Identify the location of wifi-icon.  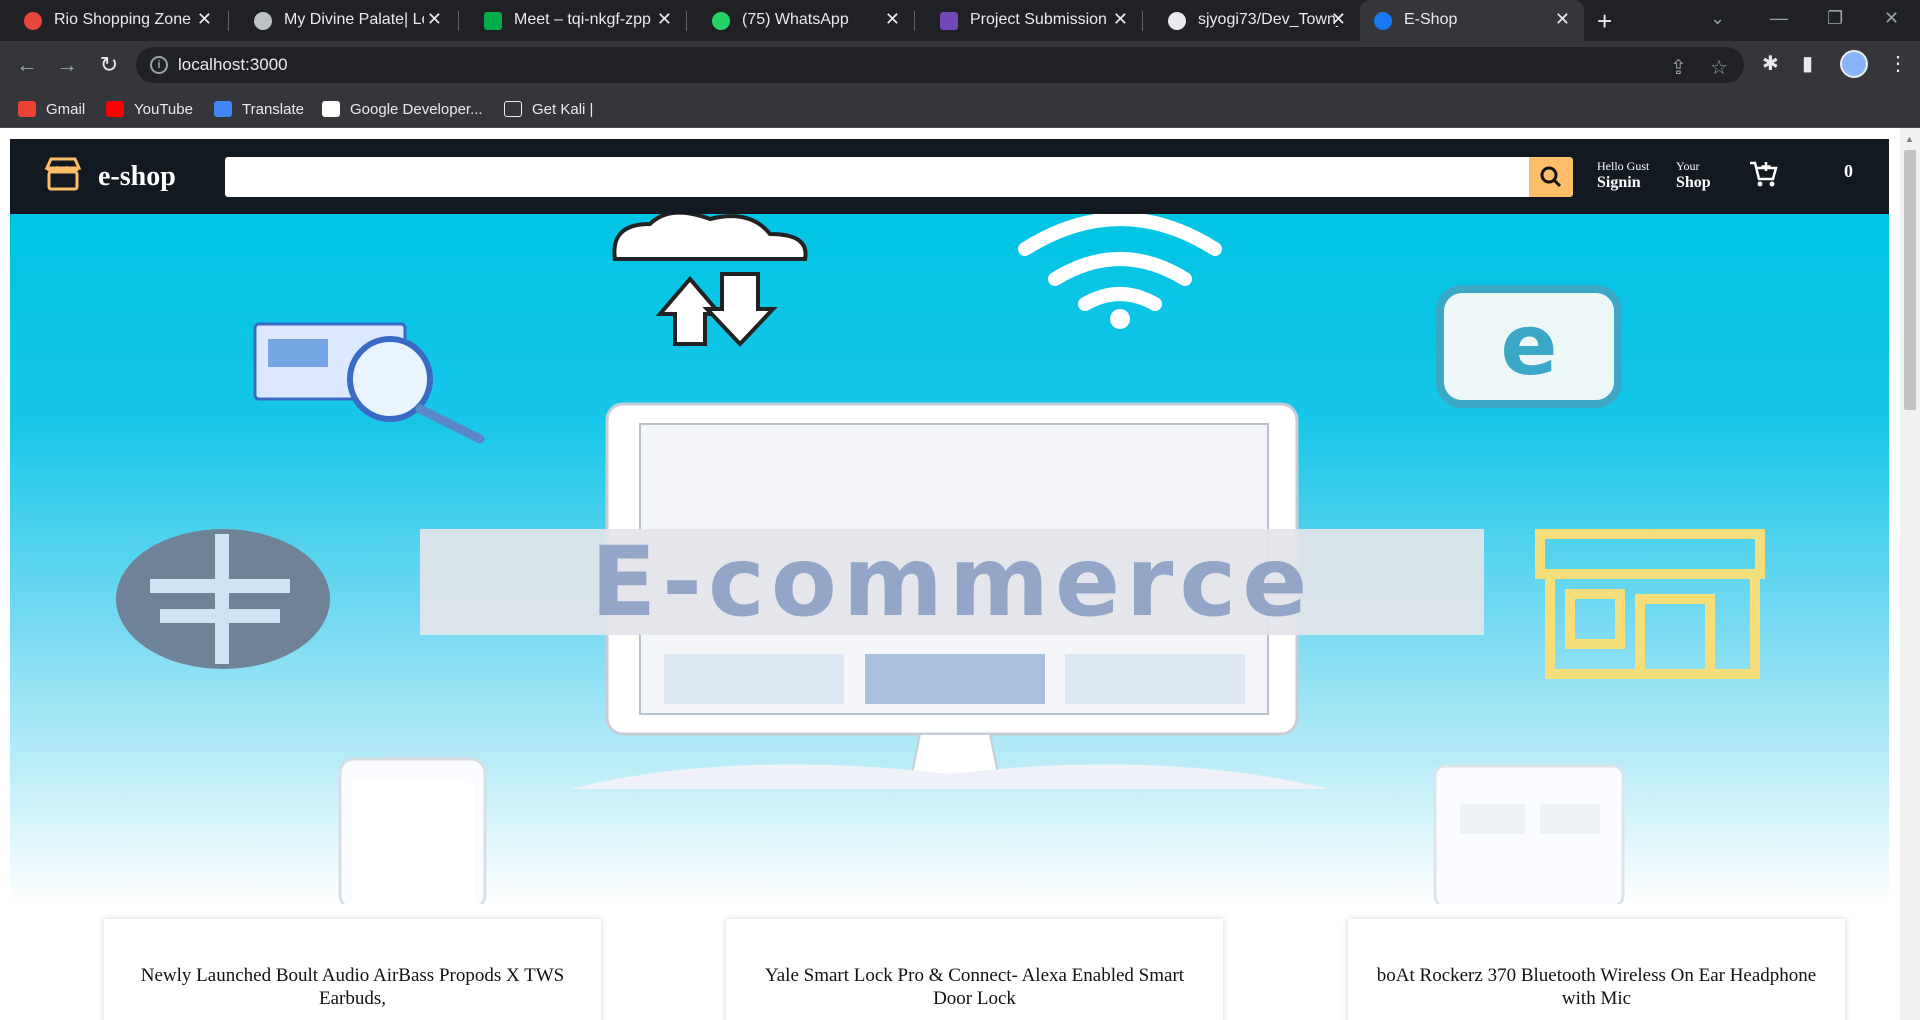
(1120, 262).